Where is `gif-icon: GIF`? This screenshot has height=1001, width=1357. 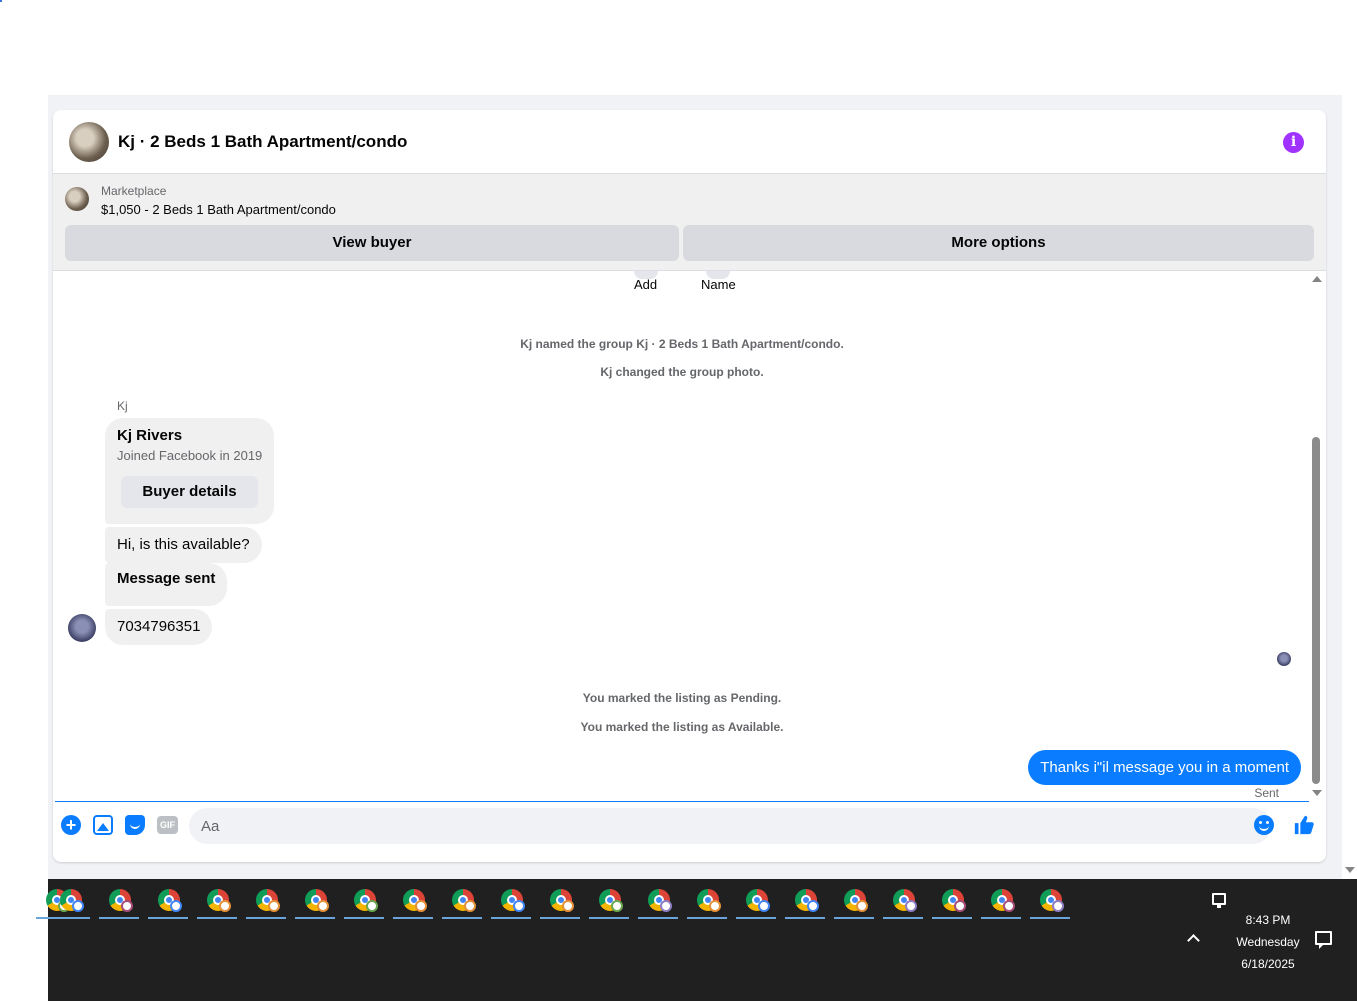
gif-icon: GIF is located at coordinates (167, 825).